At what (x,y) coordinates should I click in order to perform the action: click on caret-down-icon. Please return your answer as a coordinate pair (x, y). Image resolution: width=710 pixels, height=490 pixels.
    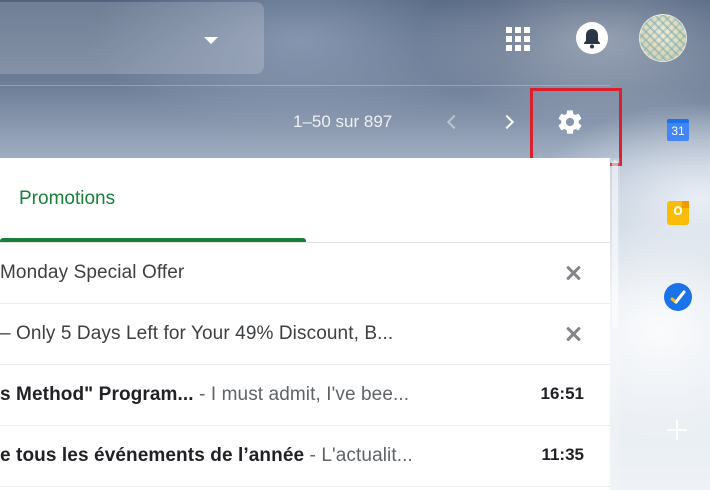
    Looking at the image, I should click on (211, 40).